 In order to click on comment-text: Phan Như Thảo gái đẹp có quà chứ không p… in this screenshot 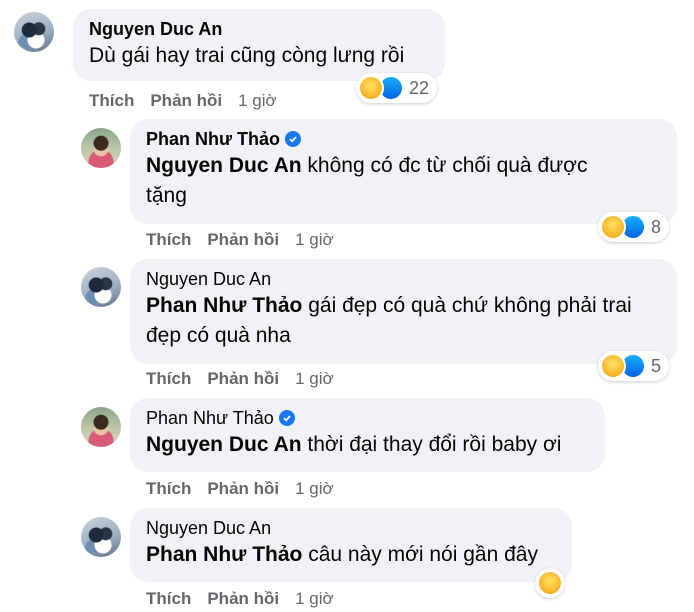, I will do `click(403, 321)`.